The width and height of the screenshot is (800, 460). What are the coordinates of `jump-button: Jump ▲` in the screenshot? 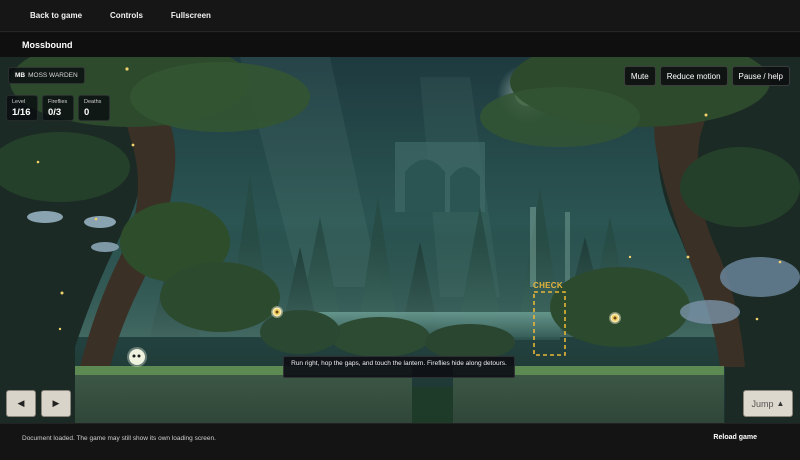 It's located at (768, 403).